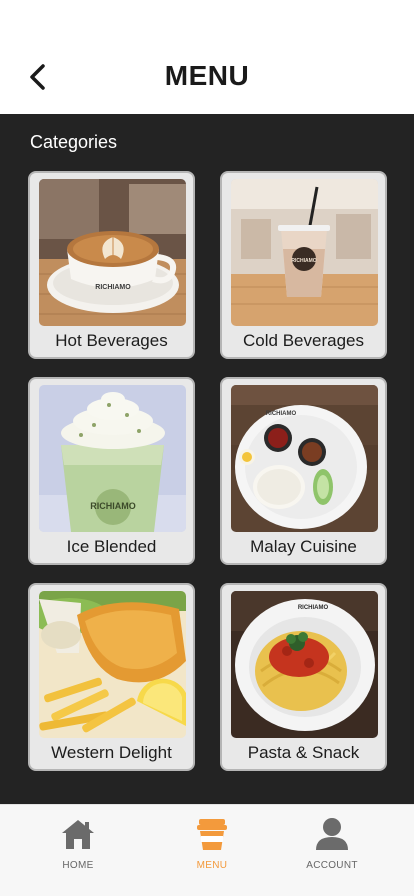  What do you see at coordinates (78, 834) in the screenshot?
I see `home-icon` at bounding box center [78, 834].